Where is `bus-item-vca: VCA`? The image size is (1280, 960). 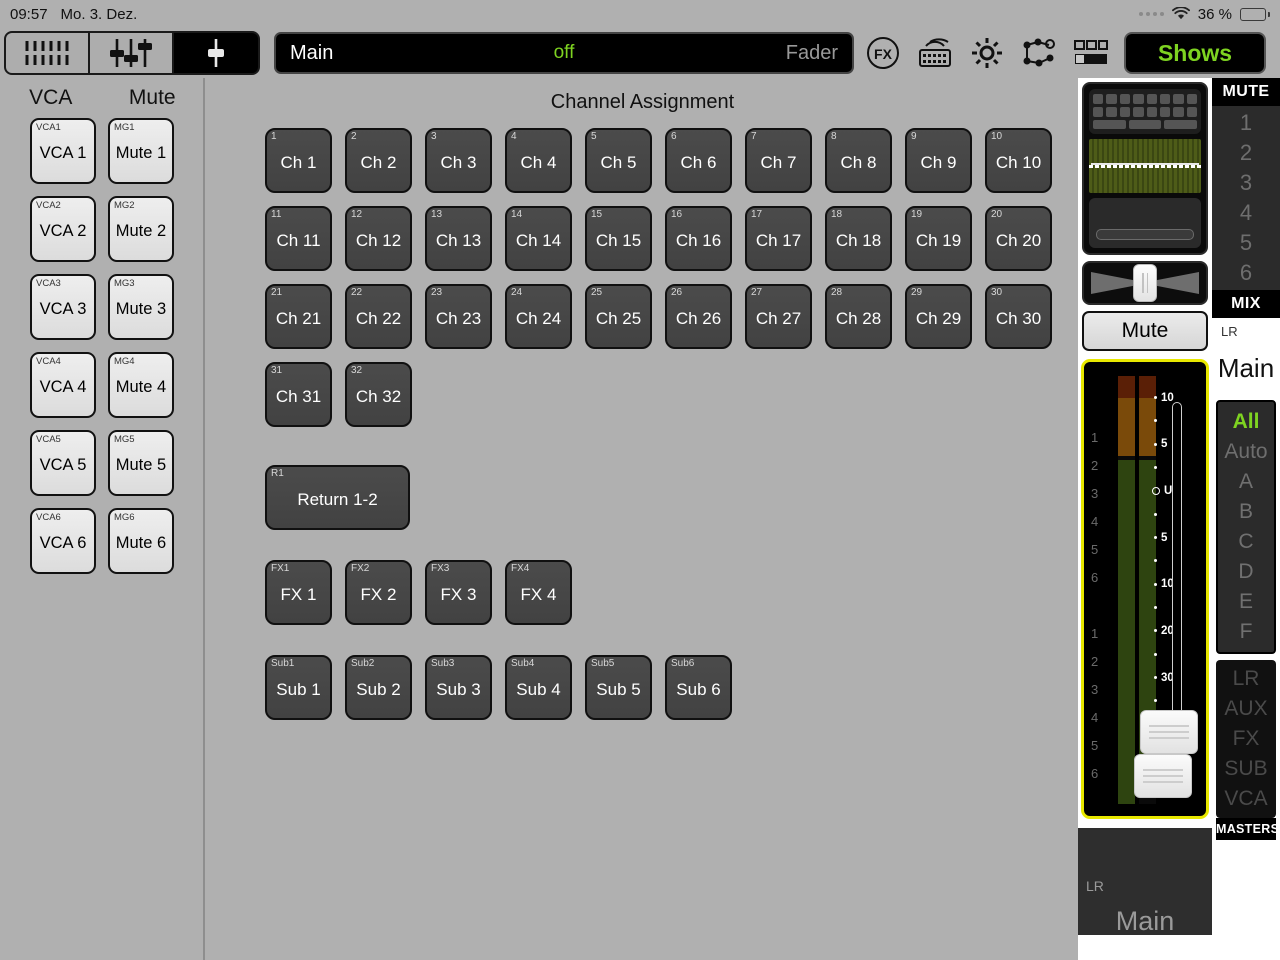
bus-item-vca: VCA is located at coordinates (1246, 799).